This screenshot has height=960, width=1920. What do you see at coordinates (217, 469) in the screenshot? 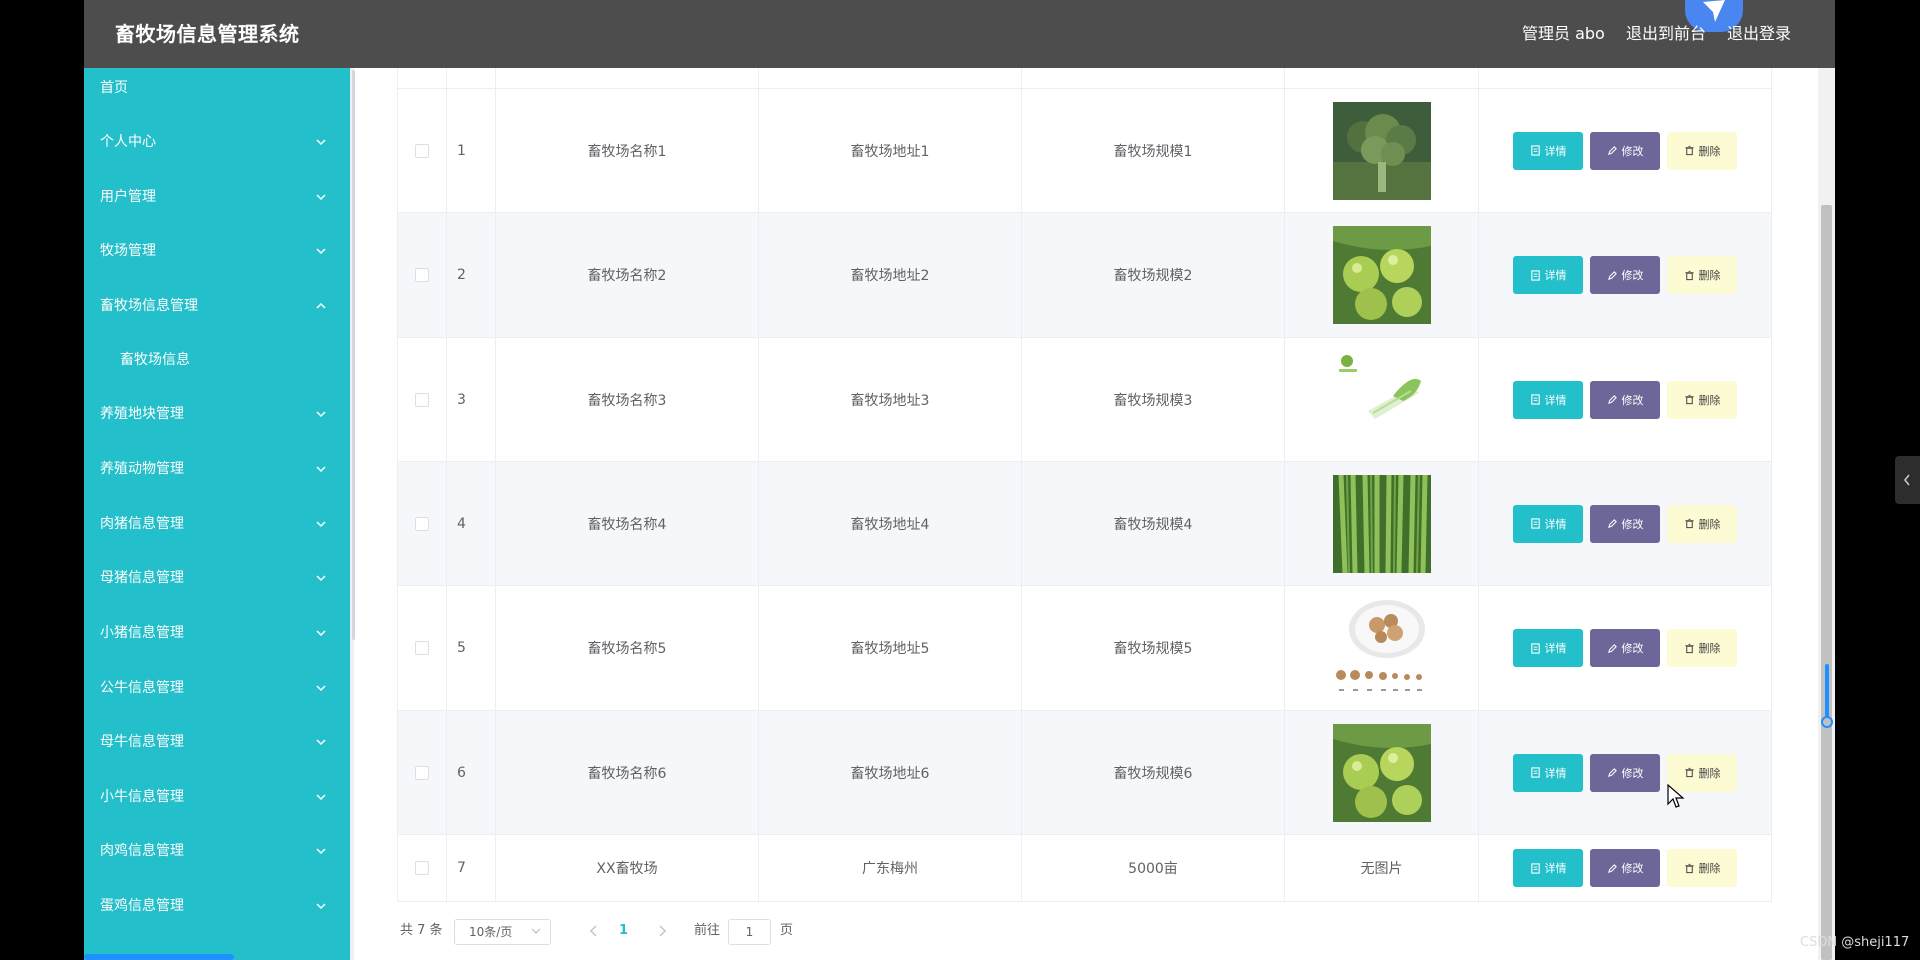
I see `sidebar-item: 养殖动物管理` at bounding box center [217, 469].